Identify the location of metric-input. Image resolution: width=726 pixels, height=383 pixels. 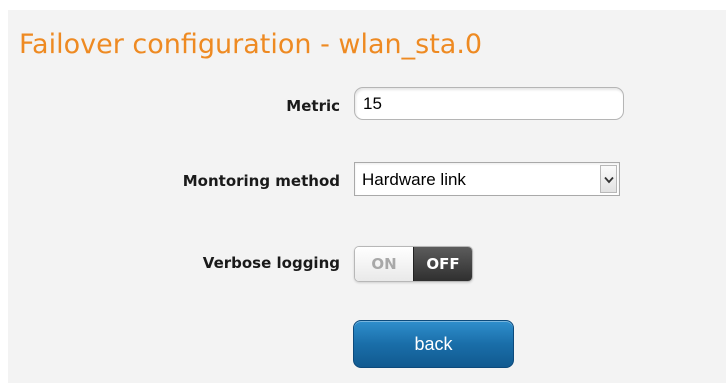
(489, 103).